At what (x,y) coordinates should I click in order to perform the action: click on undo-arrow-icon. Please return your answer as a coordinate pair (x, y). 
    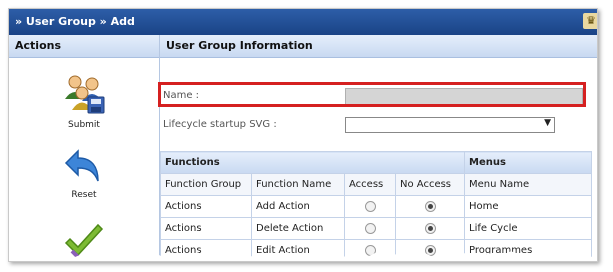
    Looking at the image, I should click on (81, 165).